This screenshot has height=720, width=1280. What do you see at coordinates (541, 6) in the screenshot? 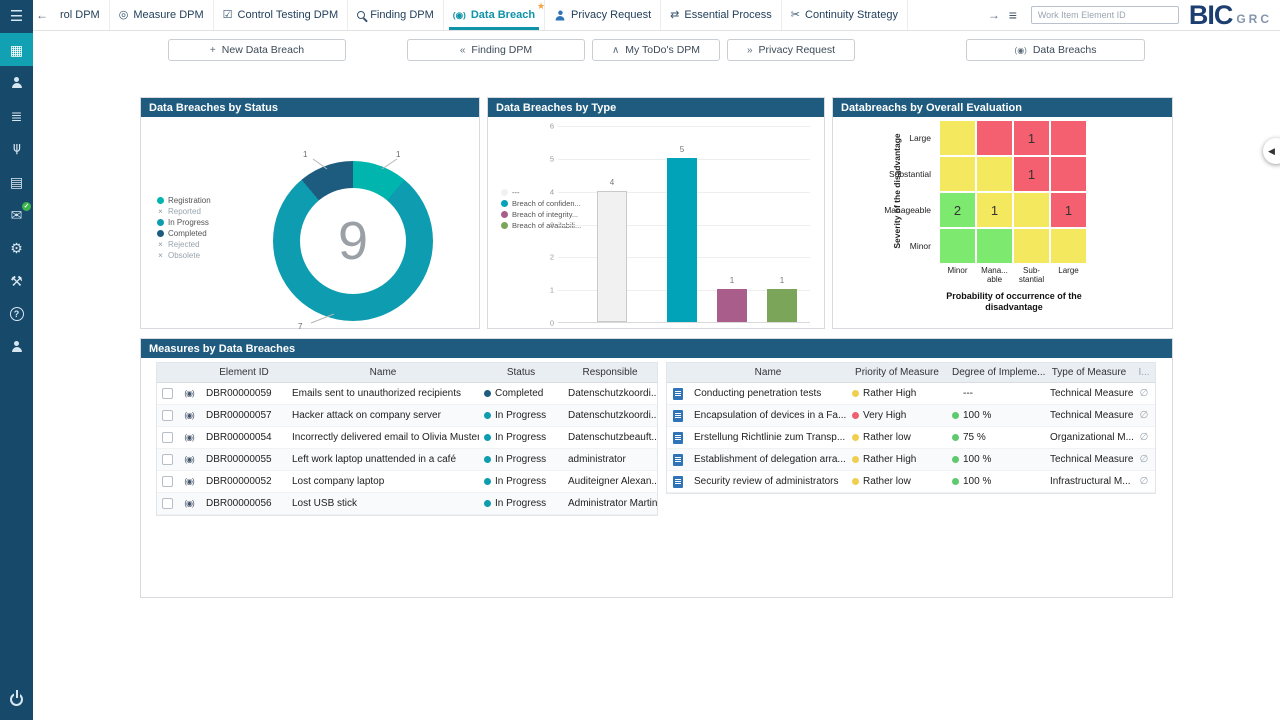
I see `favorite-star-icon: ★` at bounding box center [541, 6].